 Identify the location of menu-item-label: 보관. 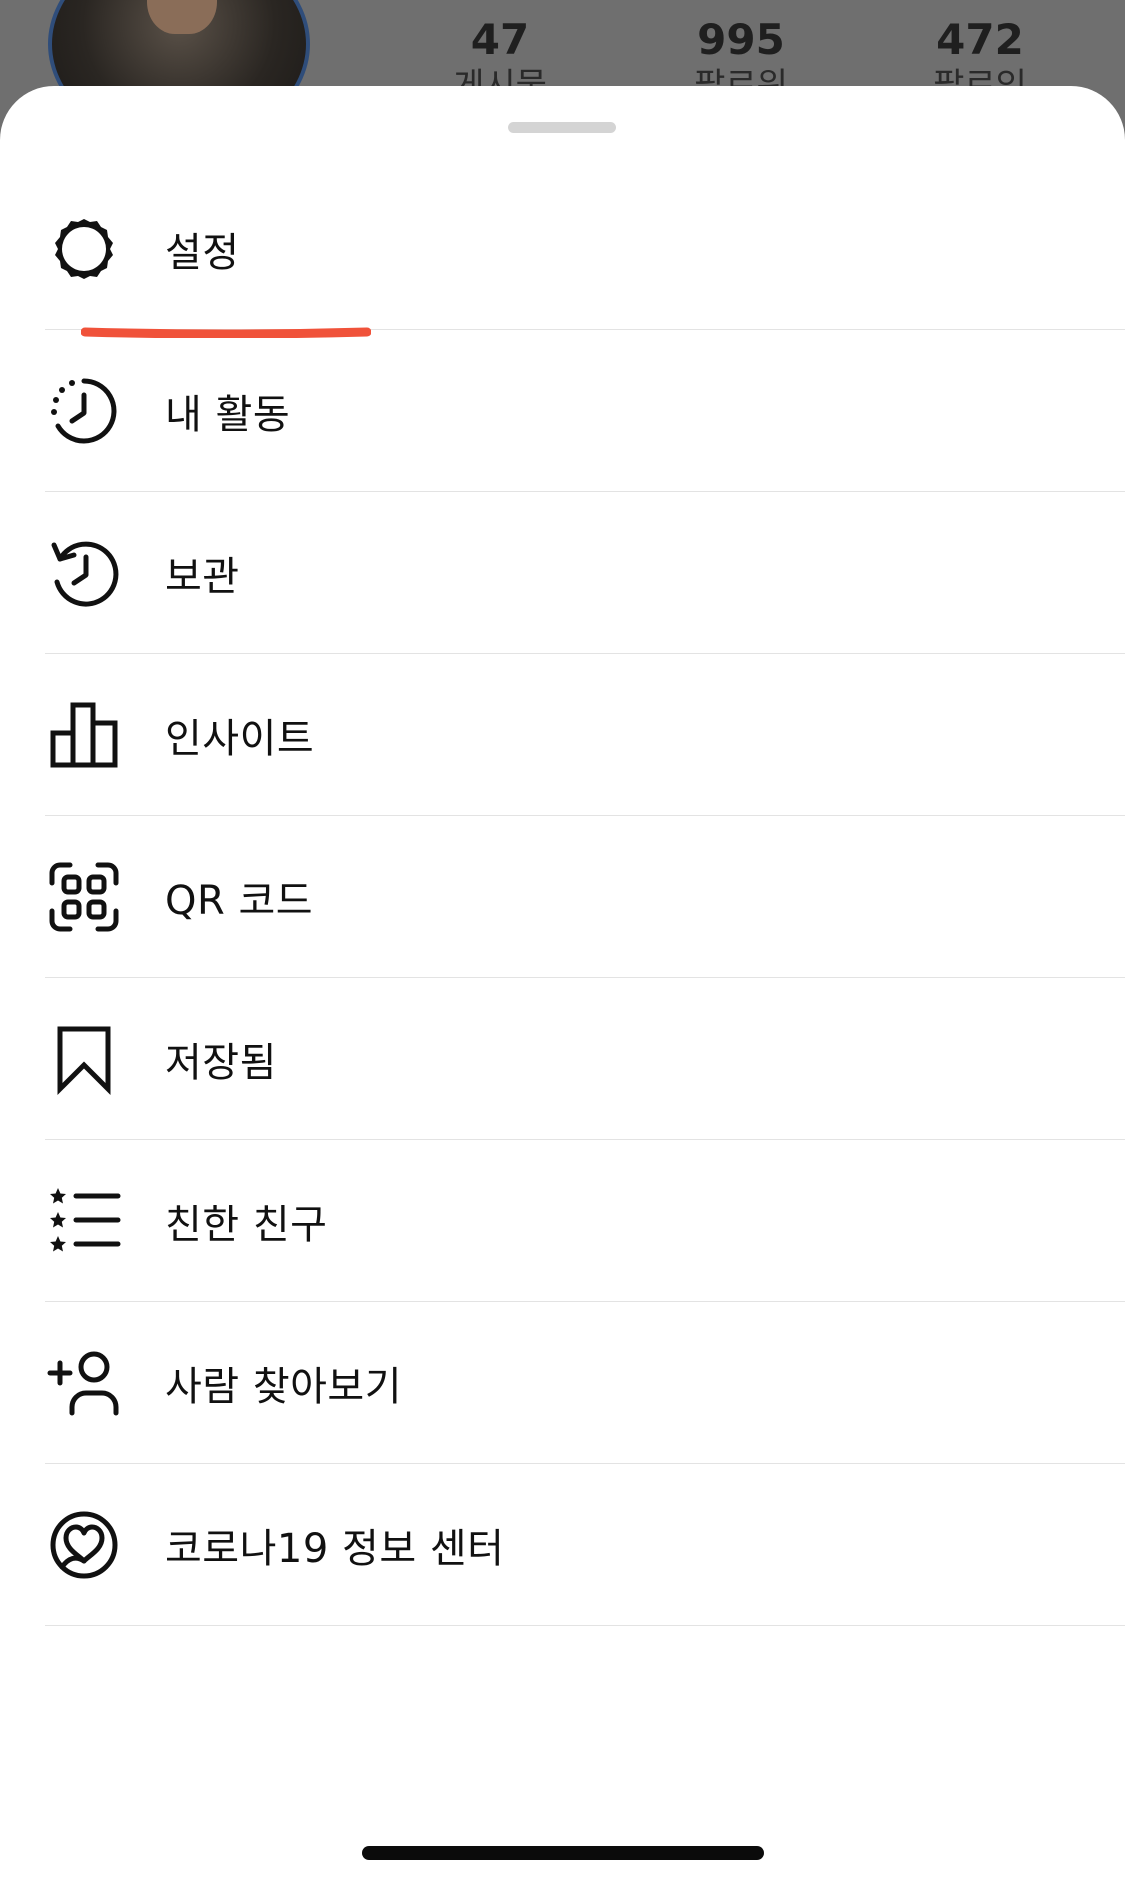
(202, 576).